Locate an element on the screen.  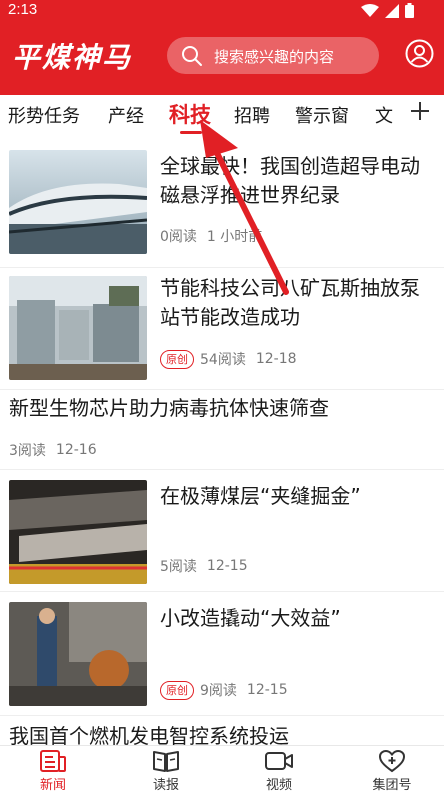
heart-plus-icon is located at coordinates (392, 761).